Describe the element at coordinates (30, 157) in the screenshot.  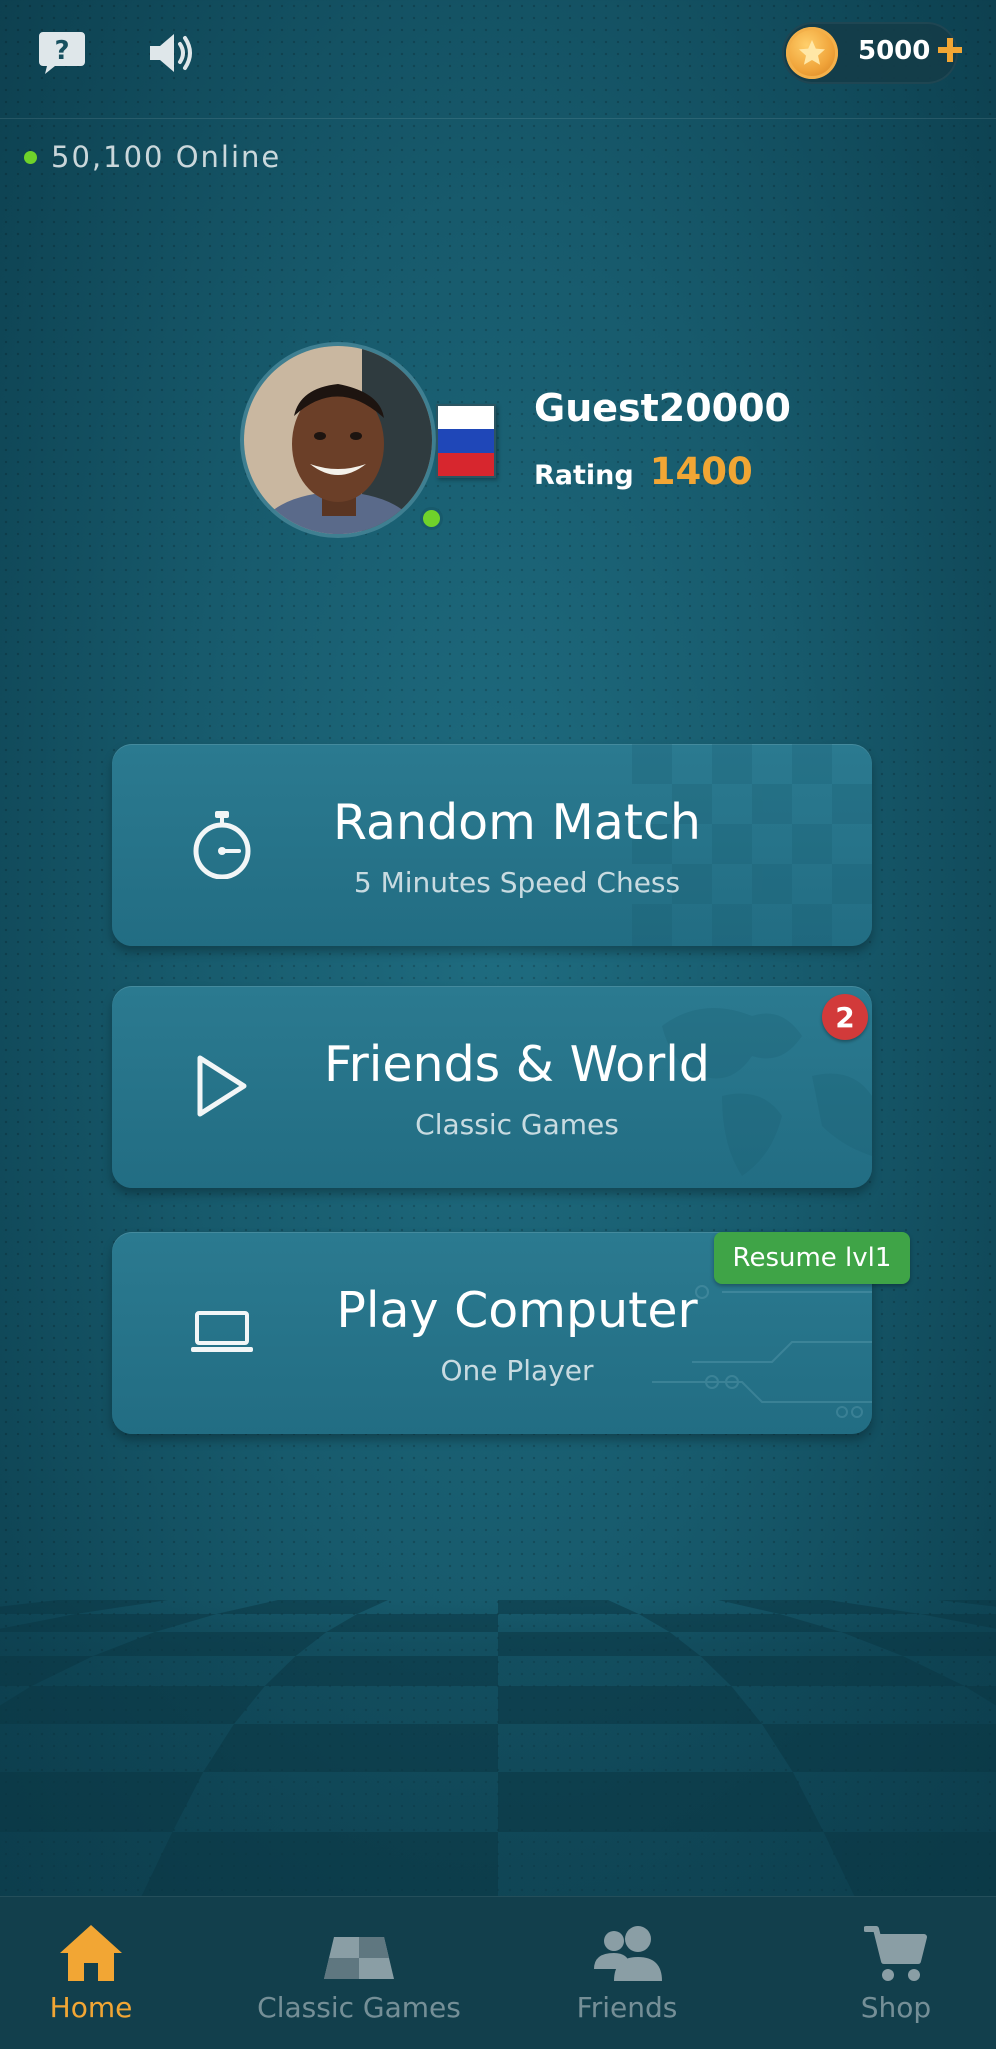
I see `online-dot` at that location.